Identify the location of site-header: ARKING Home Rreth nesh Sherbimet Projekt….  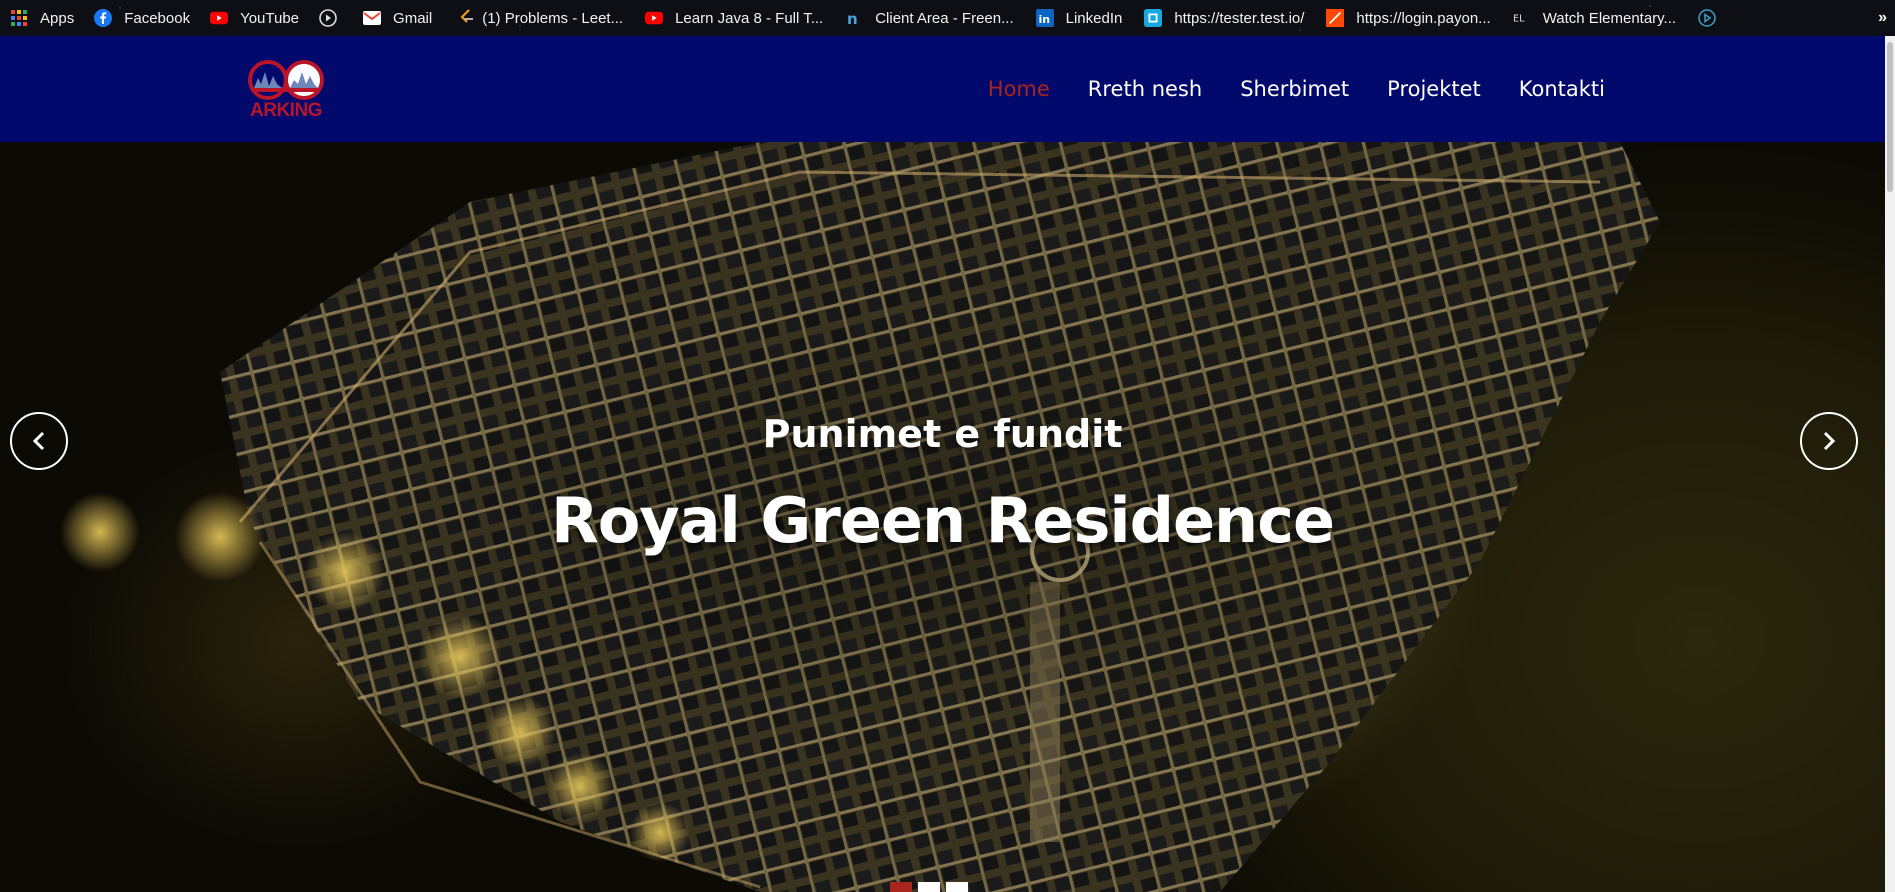
(942, 89).